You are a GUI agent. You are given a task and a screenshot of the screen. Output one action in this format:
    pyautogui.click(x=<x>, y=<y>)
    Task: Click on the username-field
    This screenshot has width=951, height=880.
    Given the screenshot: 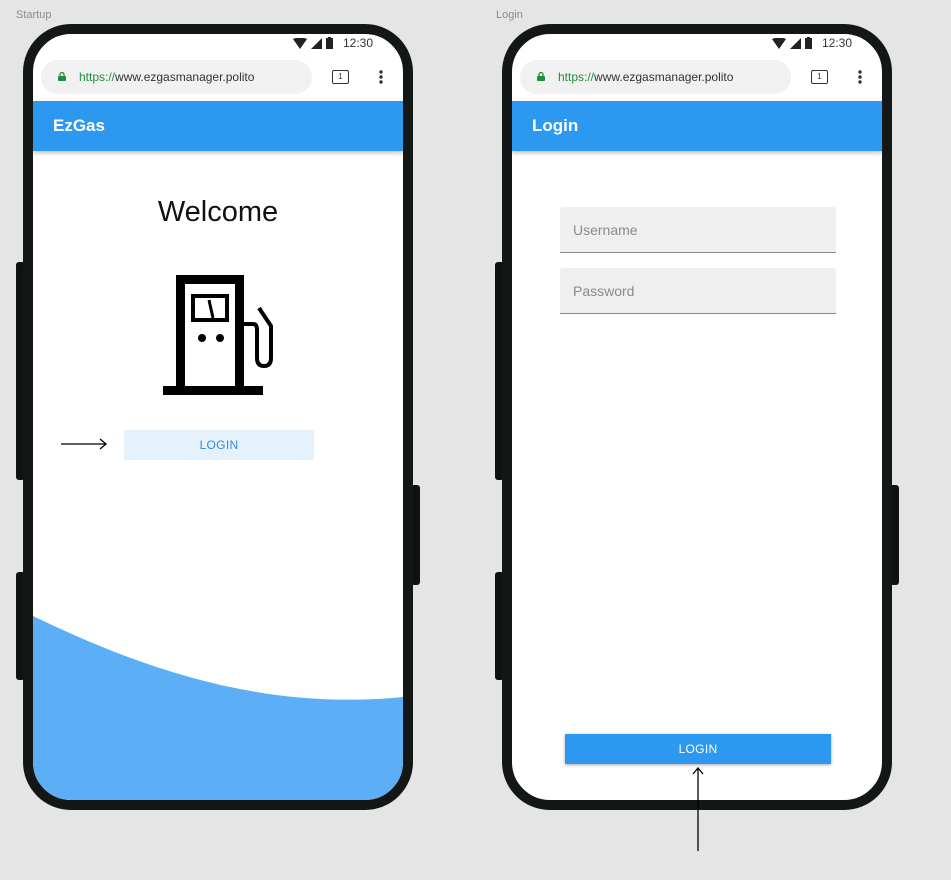 What is the action you would take?
    pyautogui.click(x=698, y=230)
    